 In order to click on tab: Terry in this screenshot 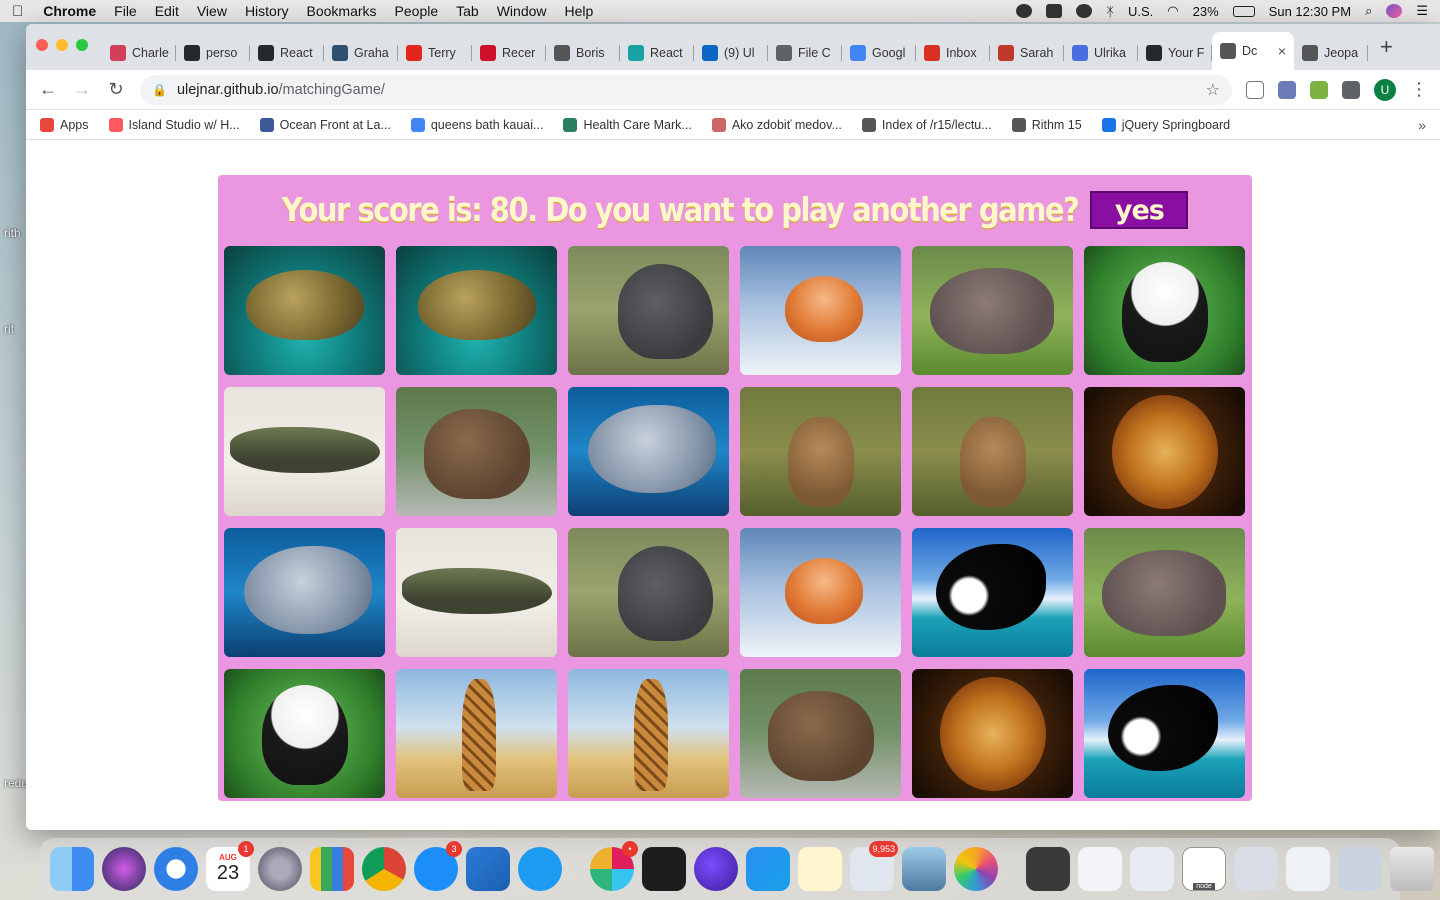, I will do `click(435, 53)`.